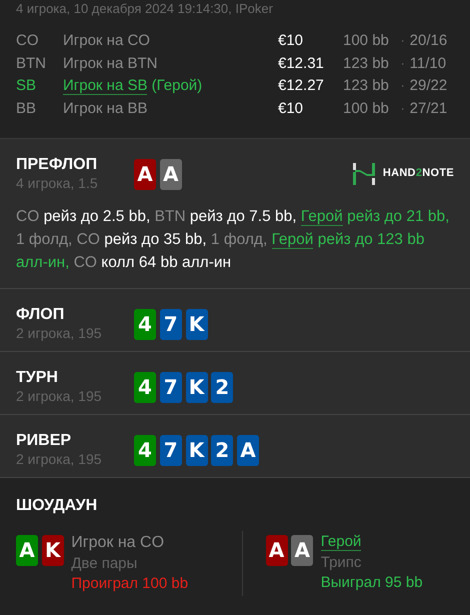  Describe the element at coordinates (28, 41) in the screenshot. I see `player-position: CO` at that location.